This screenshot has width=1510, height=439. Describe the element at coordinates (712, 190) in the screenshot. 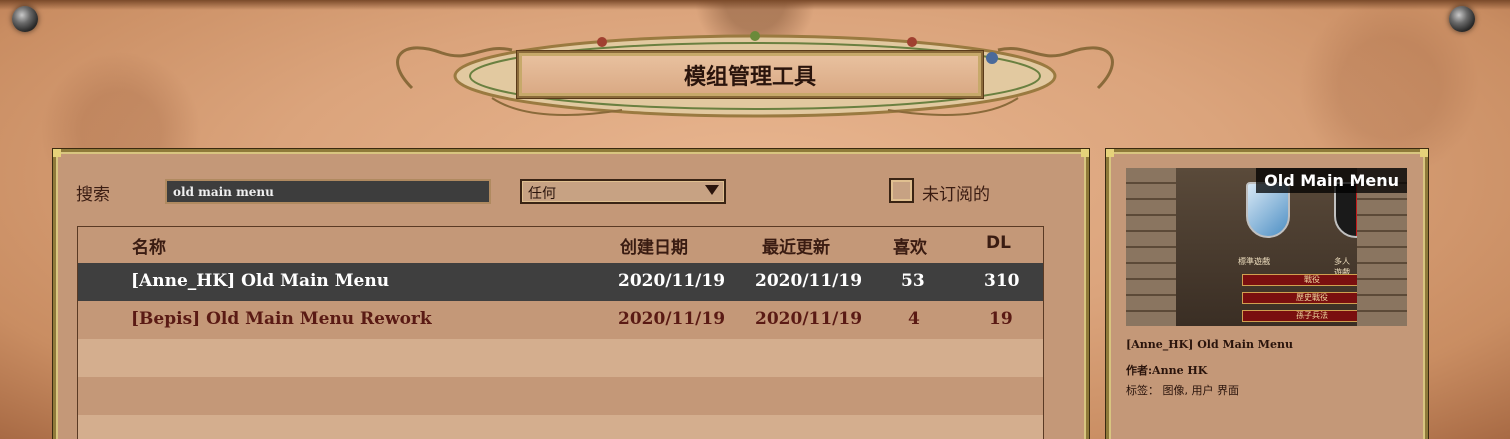

I see `chevron-down-icon` at that location.